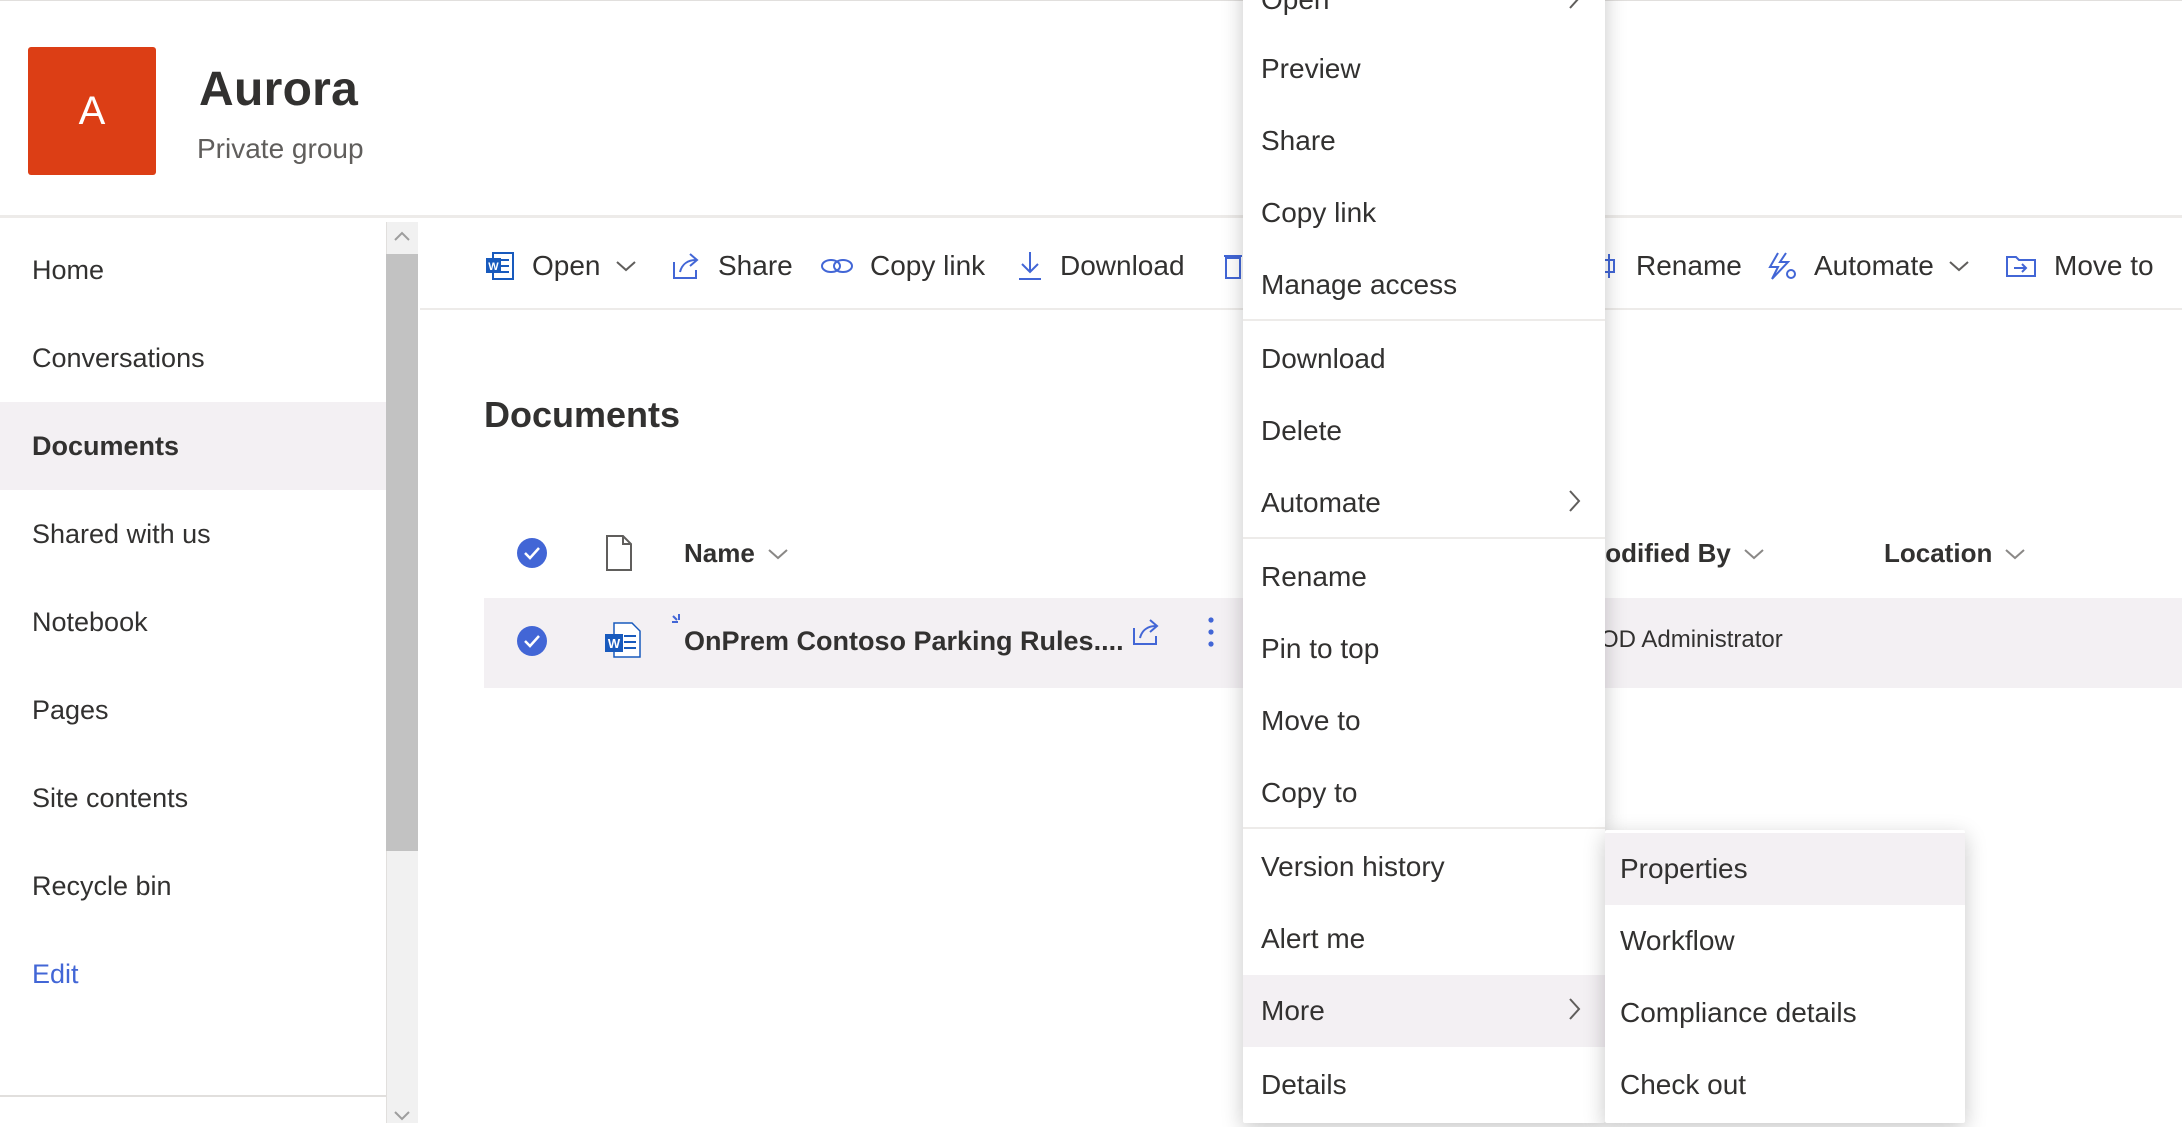  Describe the element at coordinates (493, 267) in the screenshot. I see `svg-text: W` at that location.